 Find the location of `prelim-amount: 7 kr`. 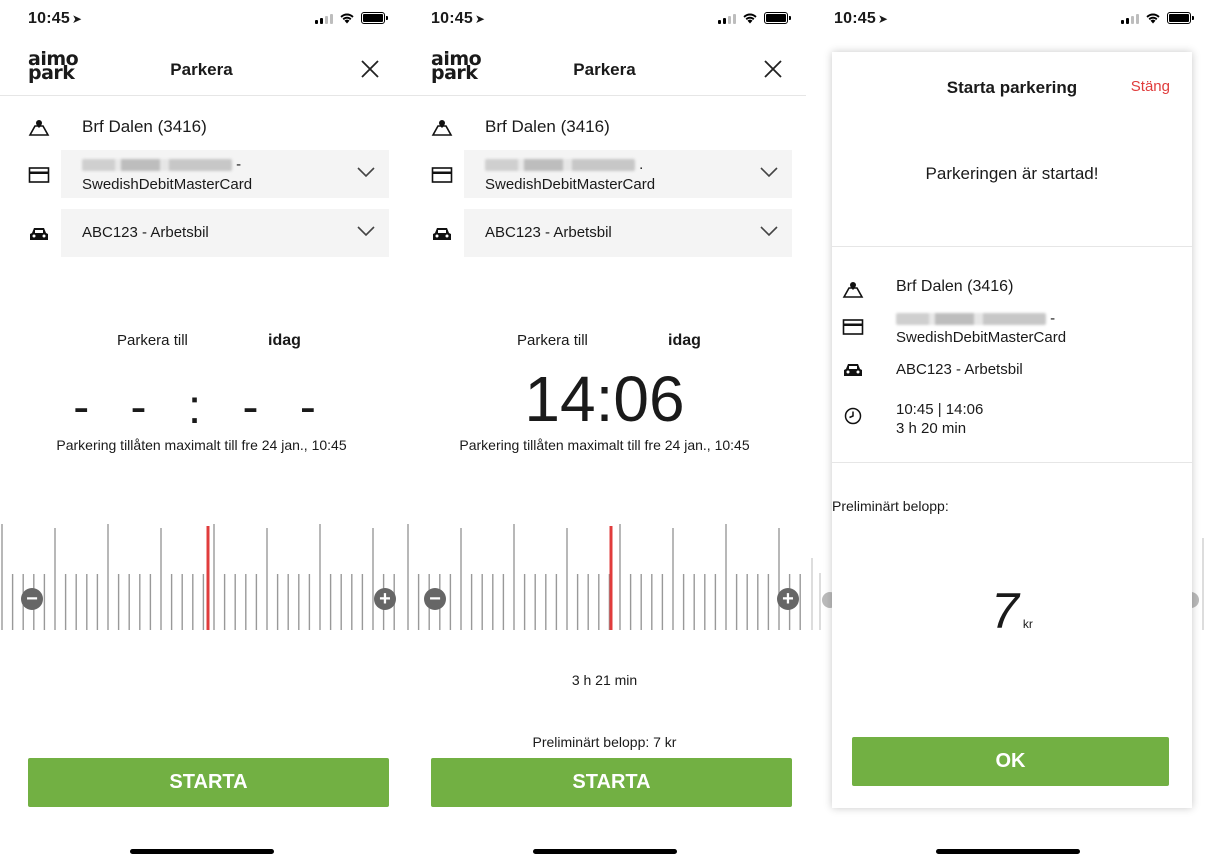

prelim-amount: 7 kr is located at coordinates (1012, 611).